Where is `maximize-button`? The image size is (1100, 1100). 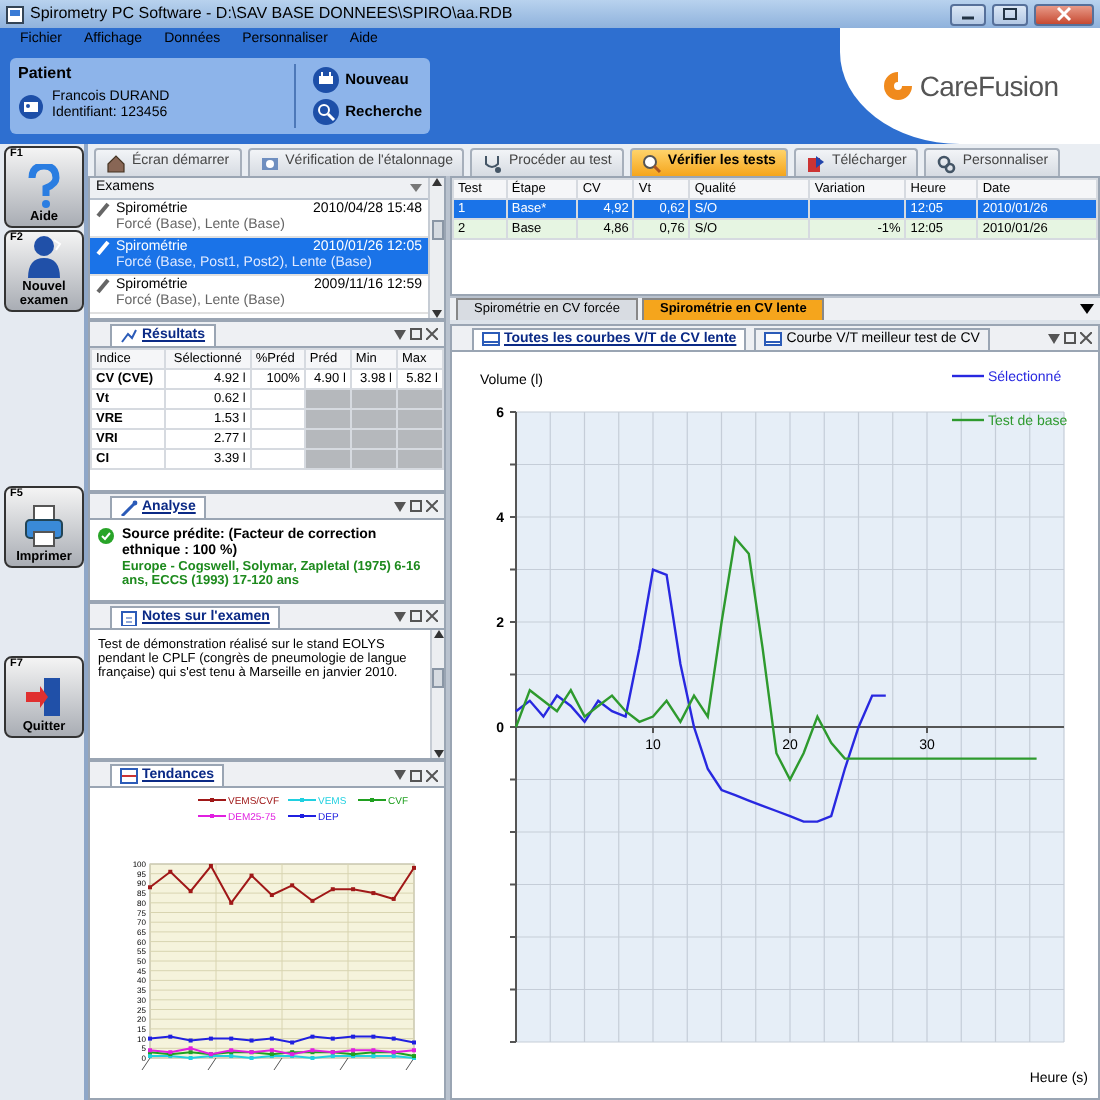 maximize-button is located at coordinates (1010, 14).